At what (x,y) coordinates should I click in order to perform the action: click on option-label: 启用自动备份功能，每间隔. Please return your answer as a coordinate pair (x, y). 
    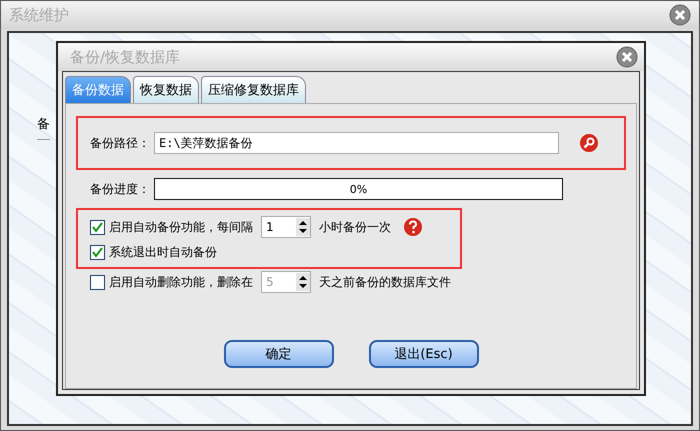
    Looking at the image, I should click on (181, 227).